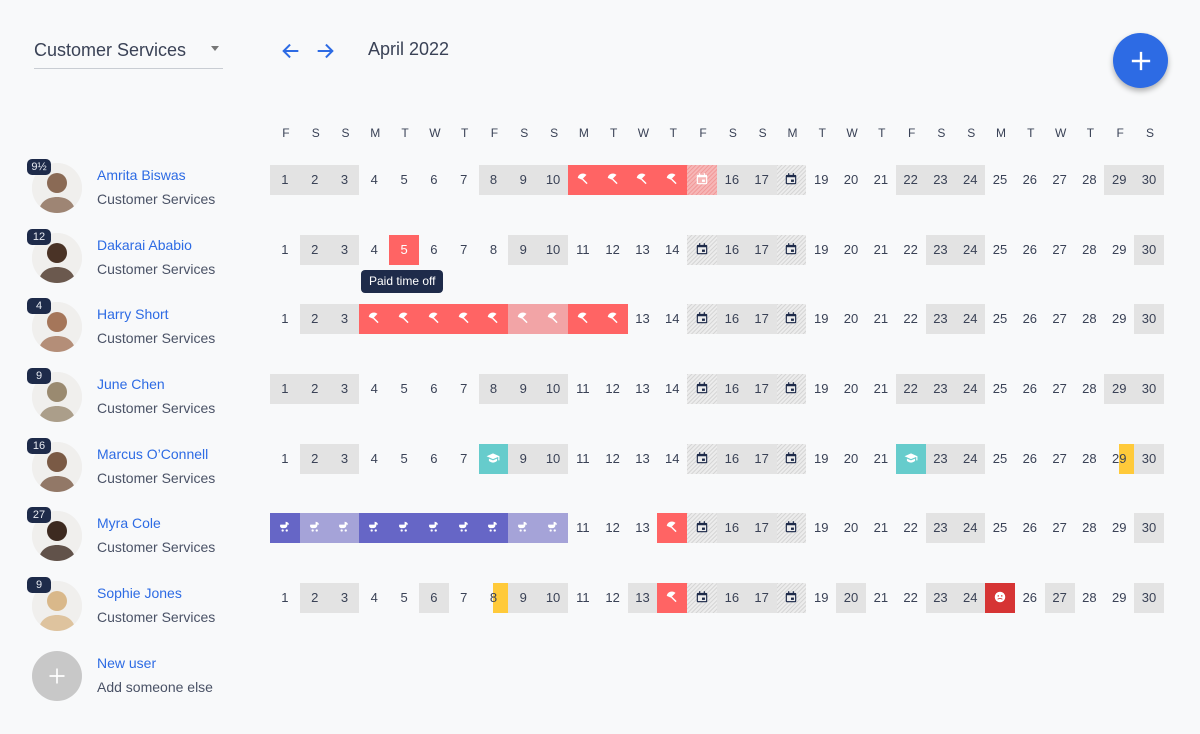 The image size is (1200, 734). What do you see at coordinates (133, 314) in the screenshot?
I see `person-name-link: Harry Short` at bounding box center [133, 314].